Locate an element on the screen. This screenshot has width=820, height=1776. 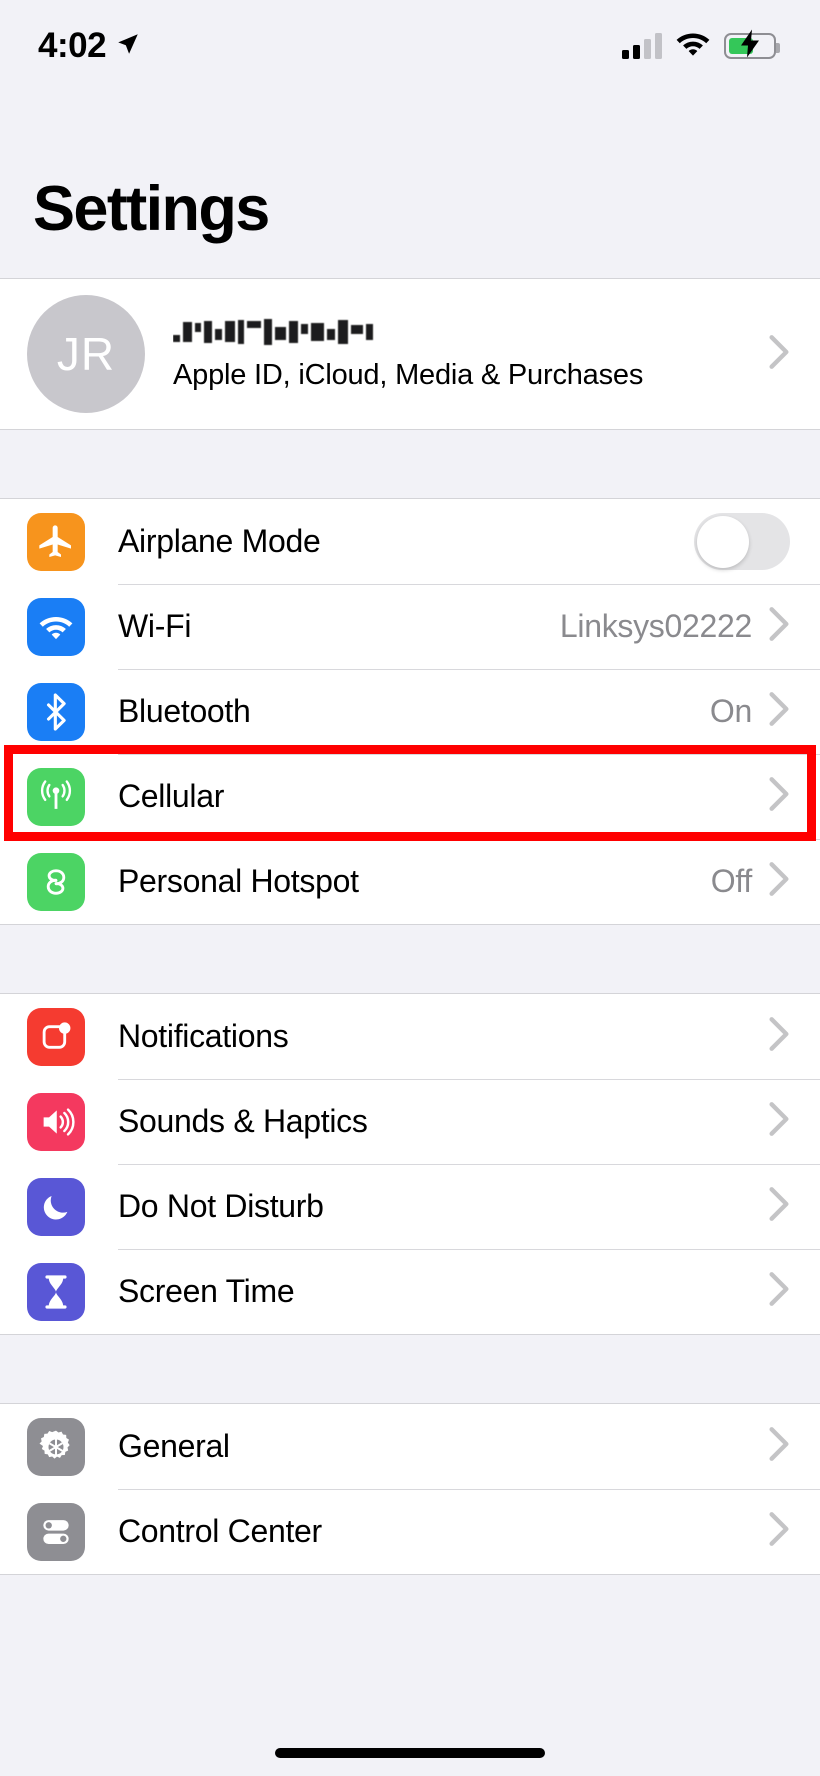
notifications-icon is located at coordinates (56, 1036).